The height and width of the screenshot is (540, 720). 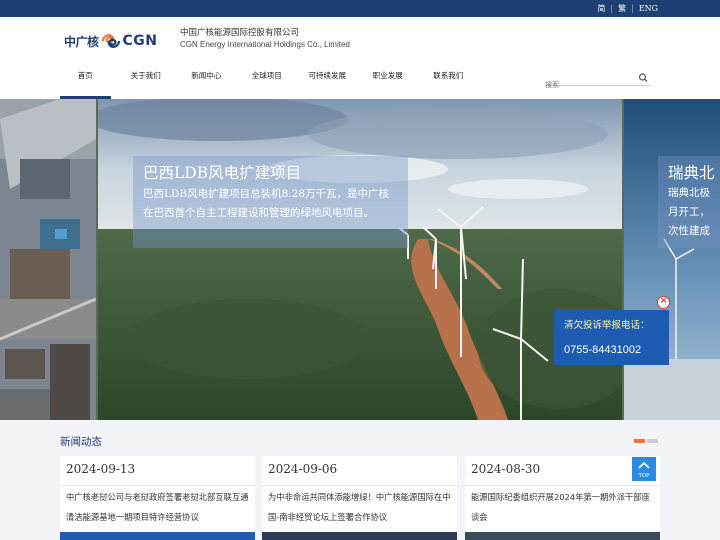 What do you see at coordinates (601, 8) in the screenshot?
I see `lang-simplified-link: 简` at bounding box center [601, 8].